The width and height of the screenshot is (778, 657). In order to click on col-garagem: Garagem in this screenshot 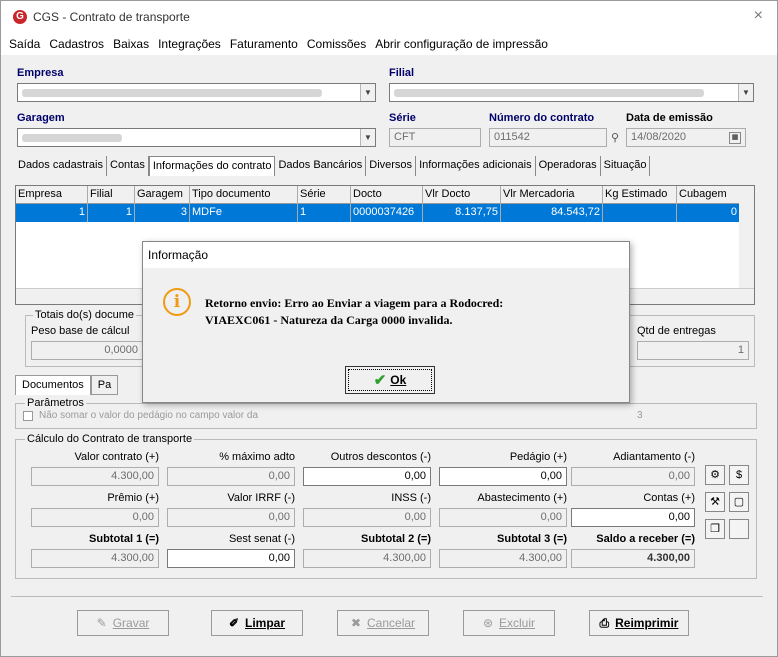, I will do `click(162, 195)`.